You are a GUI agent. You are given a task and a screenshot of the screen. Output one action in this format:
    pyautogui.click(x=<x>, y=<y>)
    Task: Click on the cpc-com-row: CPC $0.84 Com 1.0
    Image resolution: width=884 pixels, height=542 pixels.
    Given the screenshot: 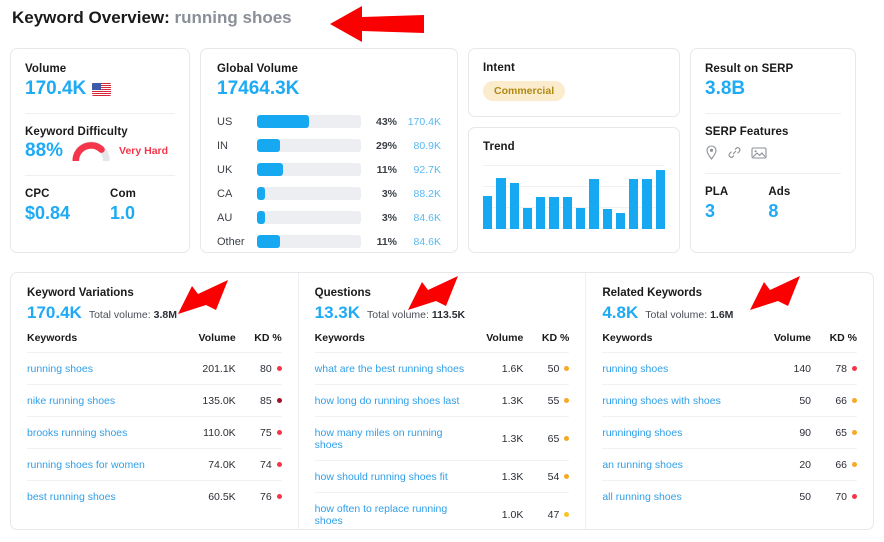 What is the action you would take?
    pyautogui.click(x=100, y=206)
    